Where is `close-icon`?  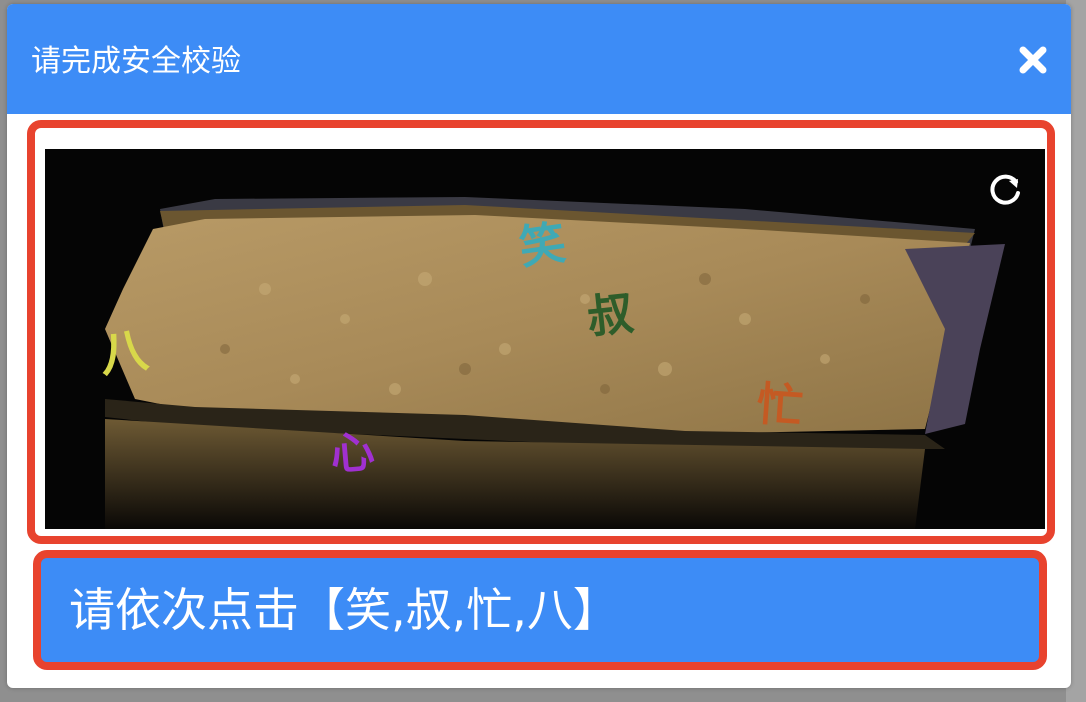 close-icon is located at coordinates (1033, 60).